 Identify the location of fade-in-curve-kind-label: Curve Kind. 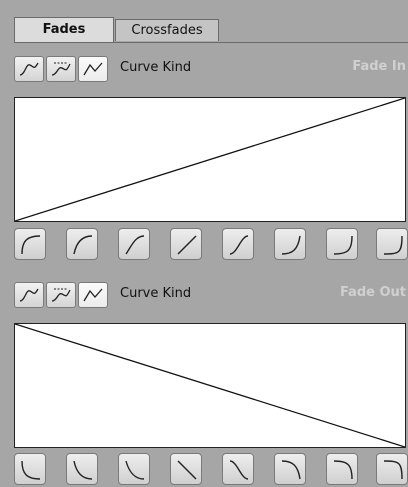
(156, 67).